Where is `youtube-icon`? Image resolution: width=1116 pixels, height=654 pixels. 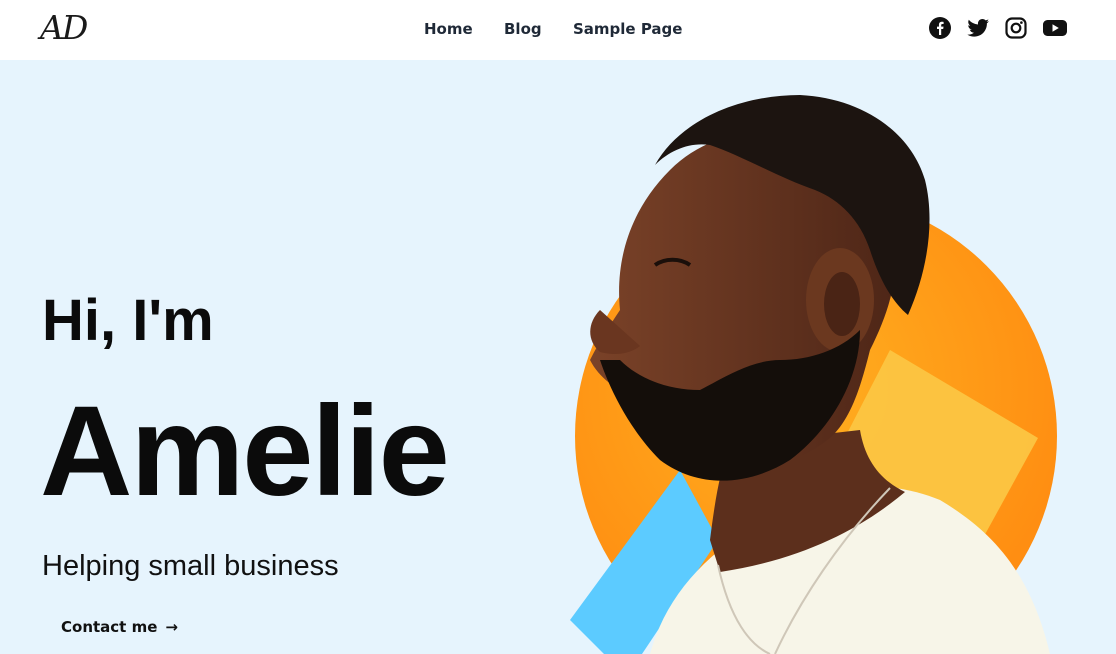
youtube-icon is located at coordinates (1054, 28).